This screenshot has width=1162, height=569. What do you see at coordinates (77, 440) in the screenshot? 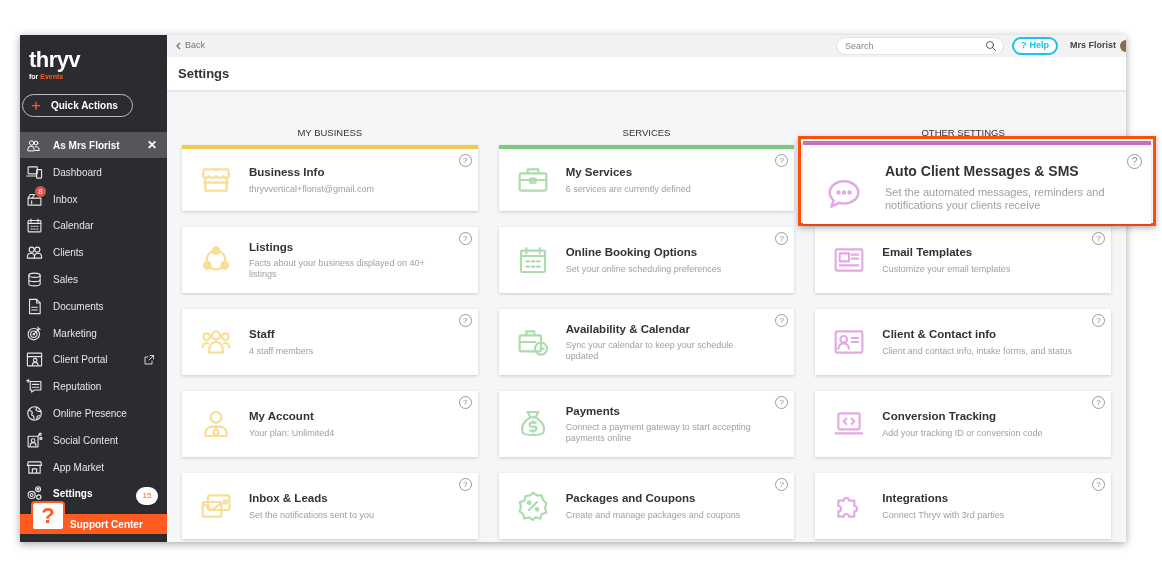
I see `sidebar-item: Social Content` at bounding box center [77, 440].